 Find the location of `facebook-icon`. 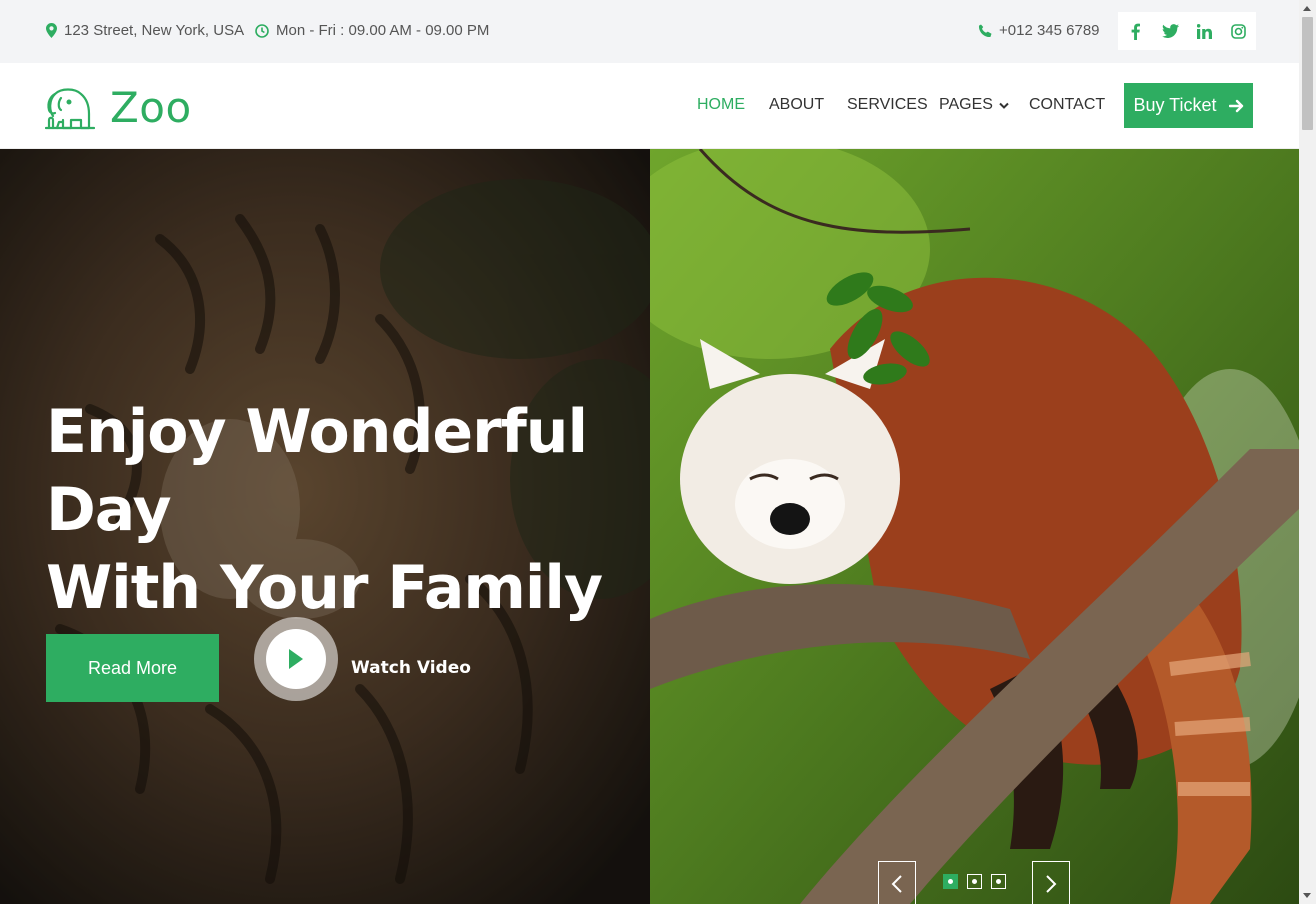

facebook-icon is located at coordinates (1135, 31).